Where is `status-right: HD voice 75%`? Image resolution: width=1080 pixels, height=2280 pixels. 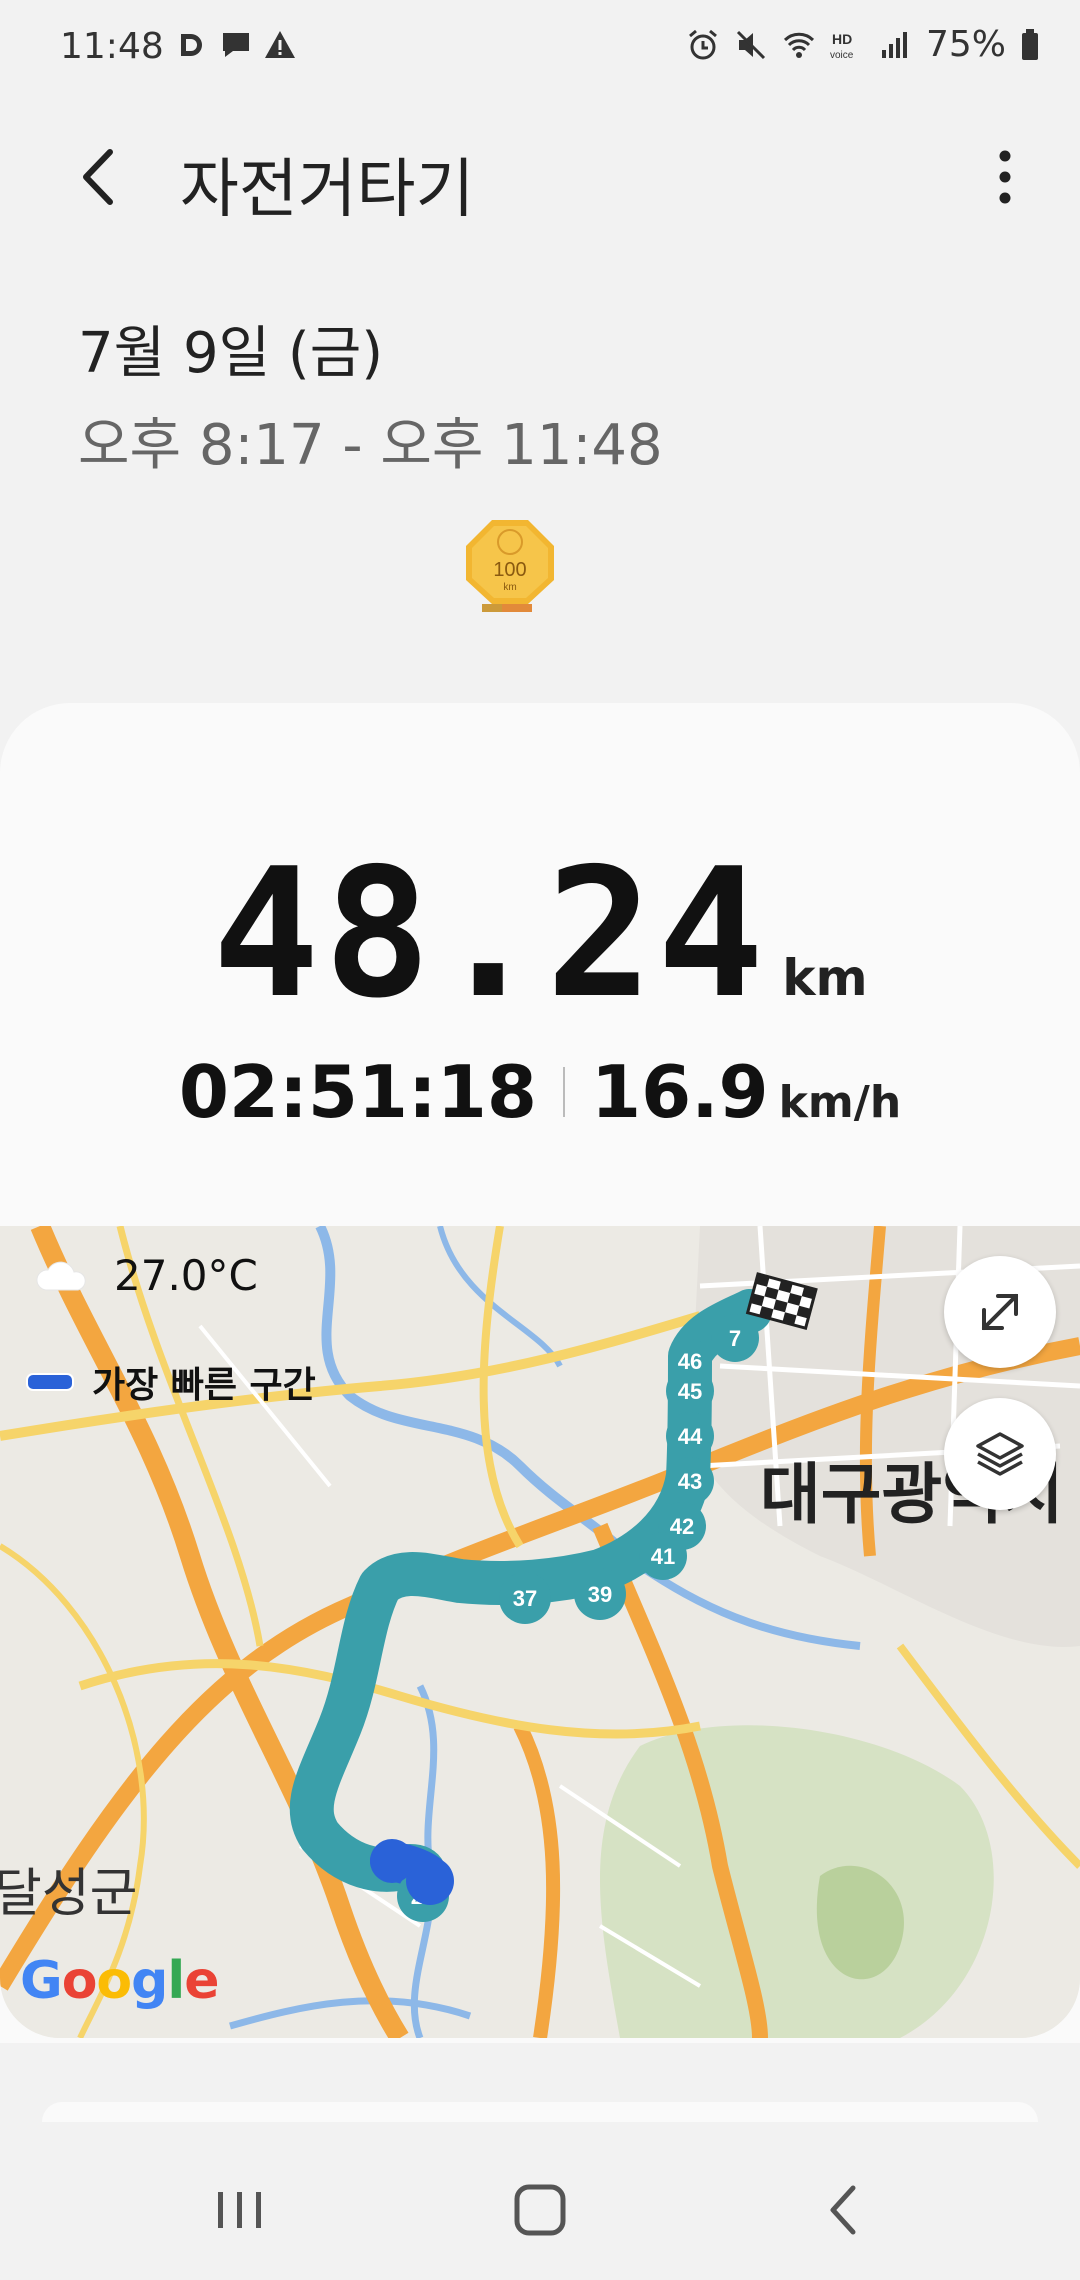
status-right: HD voice 75% is located at coordinates (863, 44).